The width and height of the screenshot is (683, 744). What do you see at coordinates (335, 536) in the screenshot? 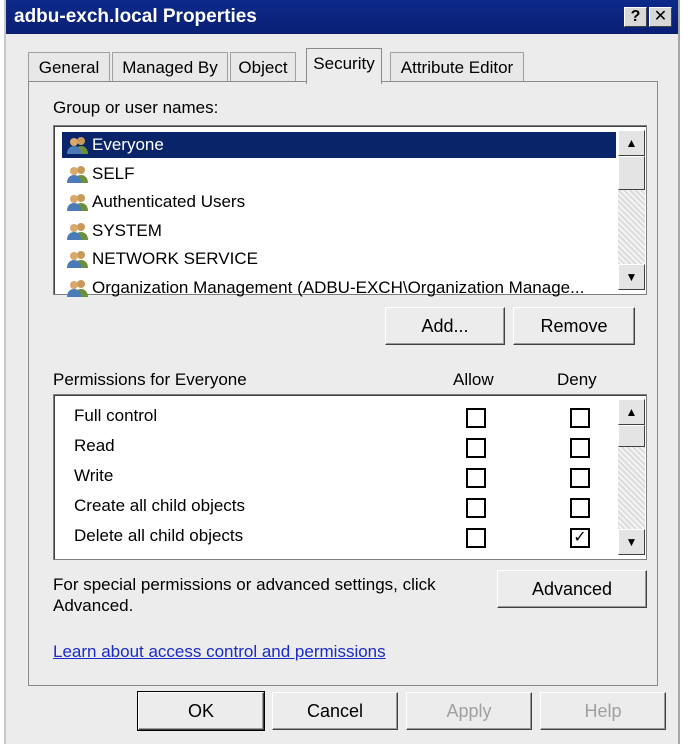
I see `permission-row: Delete all child objects ✓` at bounding box center [335, 536].